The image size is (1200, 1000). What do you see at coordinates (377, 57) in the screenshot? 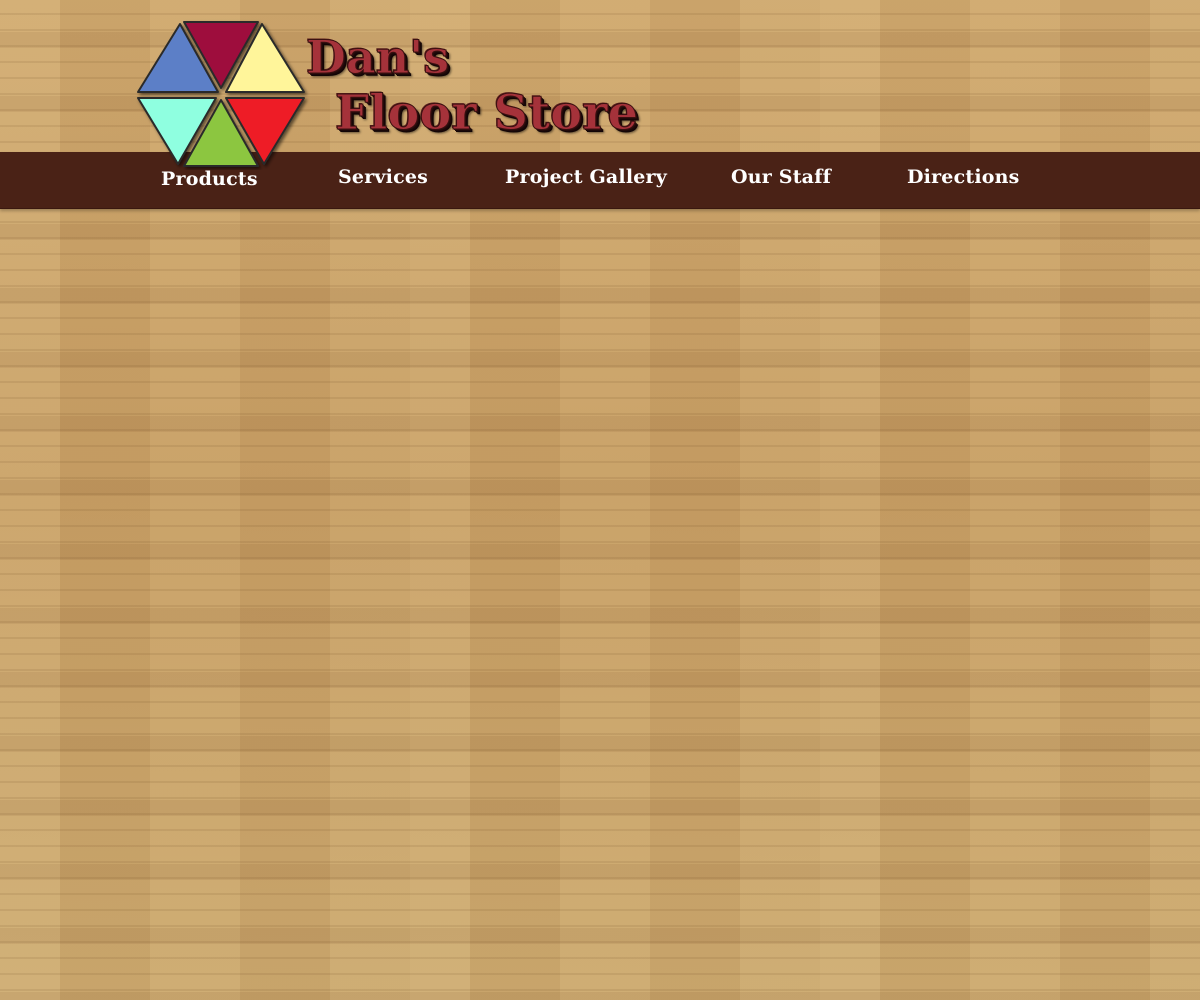
I see `brand-name-line1: Dan's` at bounding box center [377, 57].